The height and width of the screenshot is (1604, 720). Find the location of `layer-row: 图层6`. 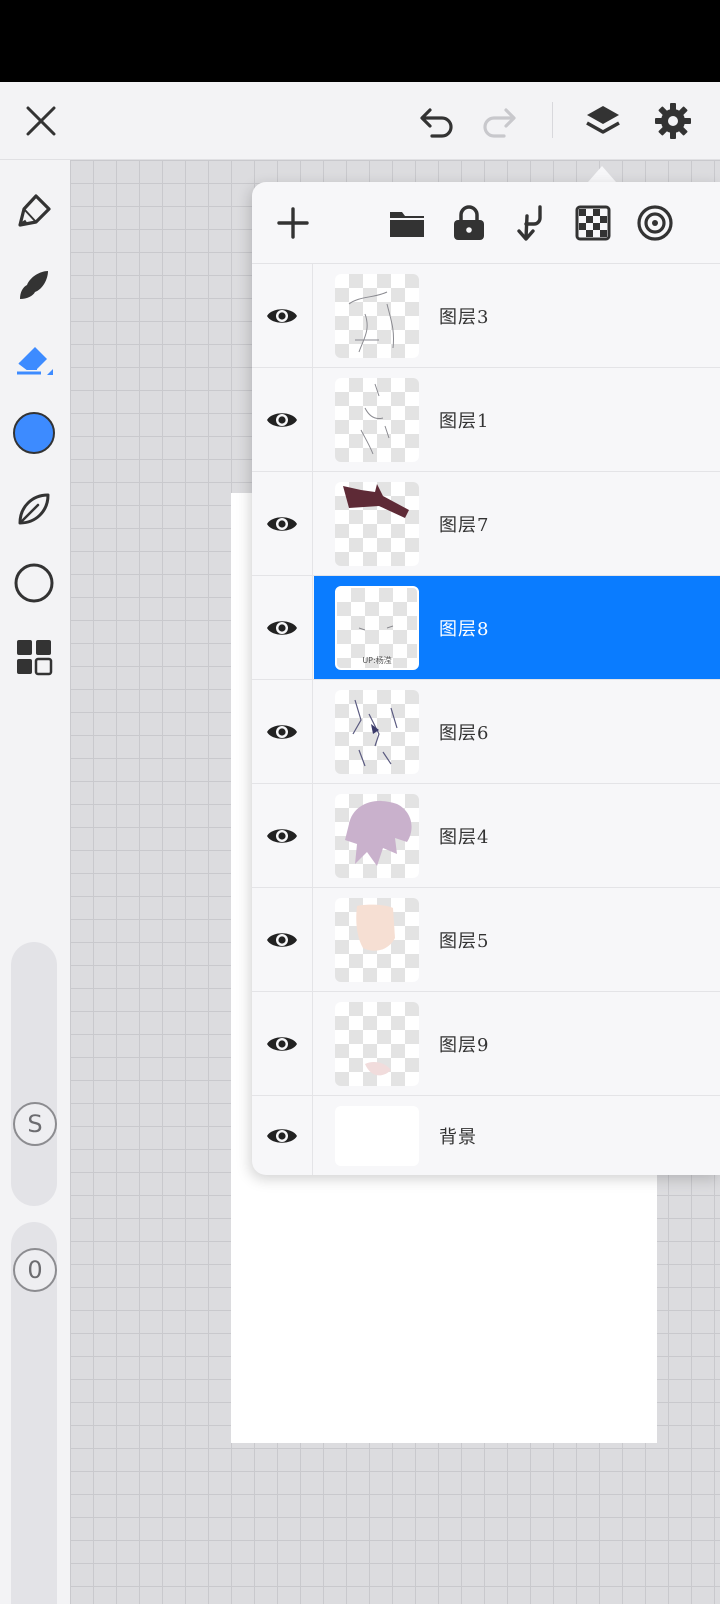

layer-row: 图层6 is located at coordinates (486, 732).